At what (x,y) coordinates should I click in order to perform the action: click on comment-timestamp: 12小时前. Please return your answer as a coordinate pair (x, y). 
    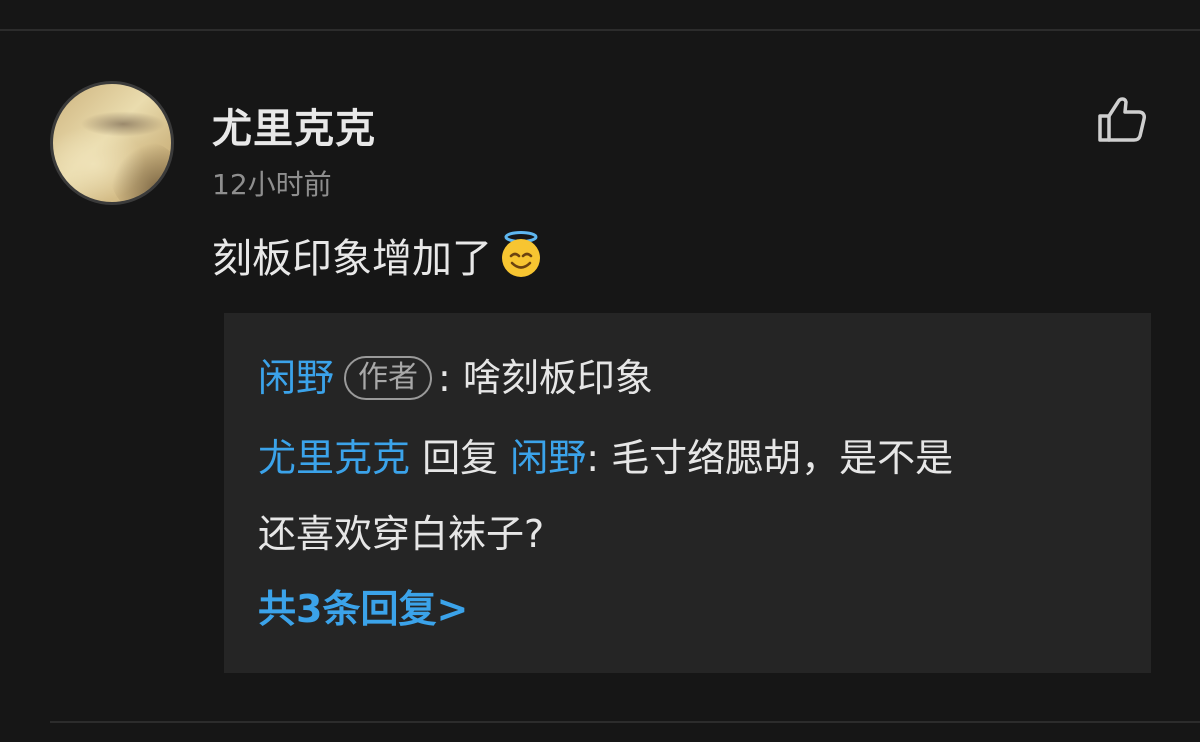
    Looking at the image, I should click on (272, 184).